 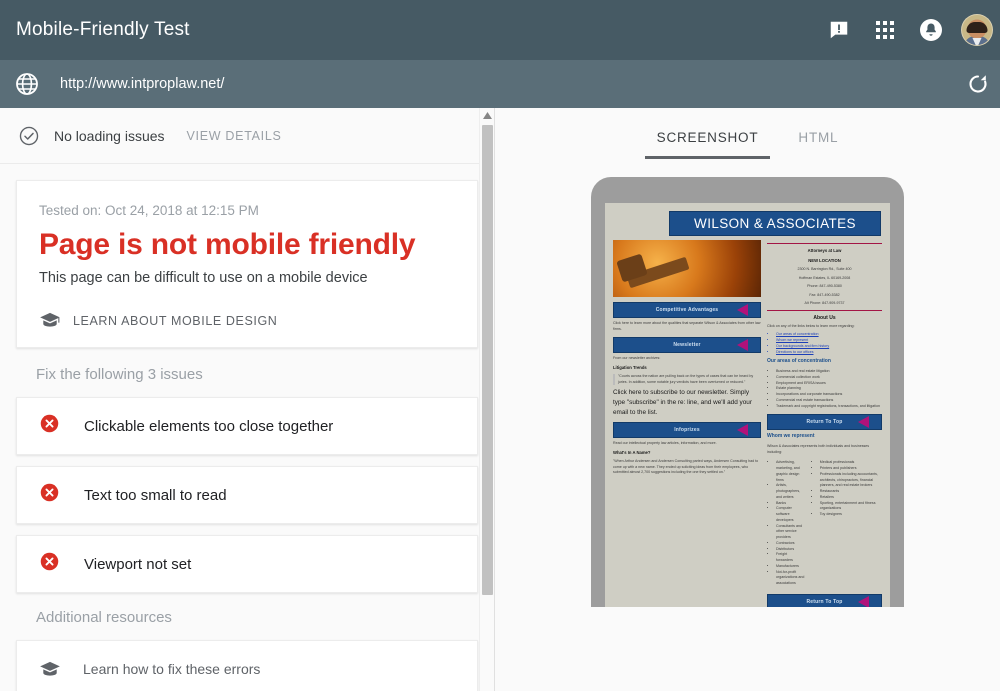 I want to click on site-litigation-title: Litigation Trends, so click(x=630, y=367).